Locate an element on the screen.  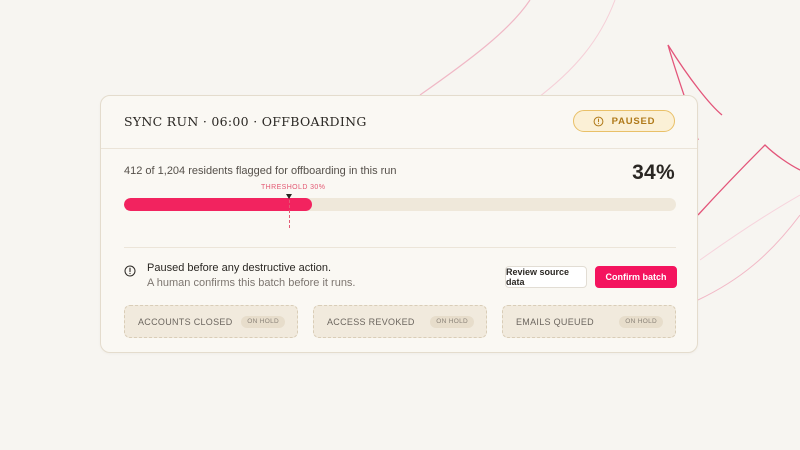
stage-accounts-closed: ACCOUNTS CLOSED ON HOLD is located at coordinates (211, 321).